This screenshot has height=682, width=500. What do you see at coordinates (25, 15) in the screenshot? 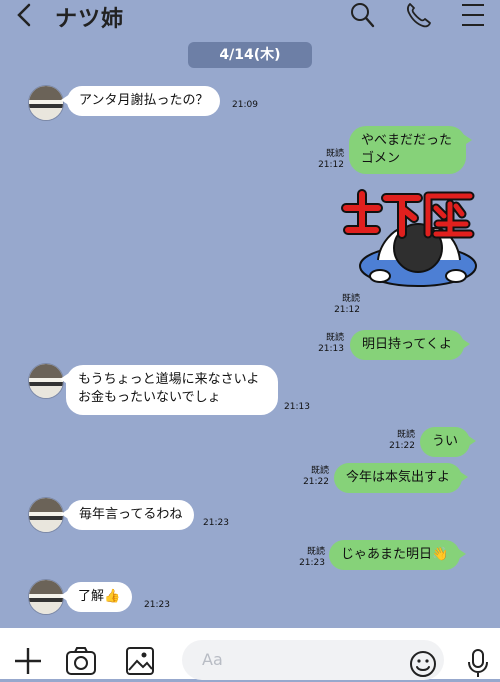
I see `back-chevron-icon` at bounding box center [25, 15].